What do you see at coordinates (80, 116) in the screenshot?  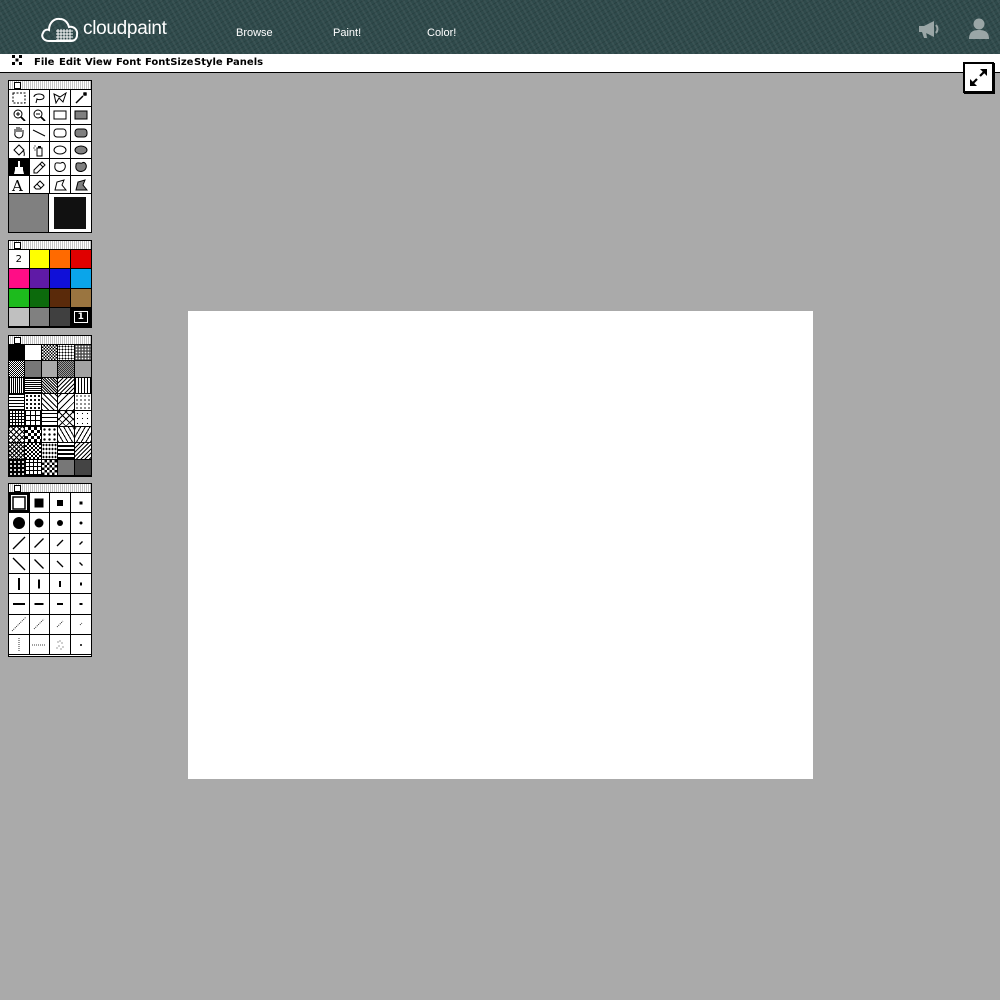 I see `rectangle-filled-icon` at bounding box center [80, 116].